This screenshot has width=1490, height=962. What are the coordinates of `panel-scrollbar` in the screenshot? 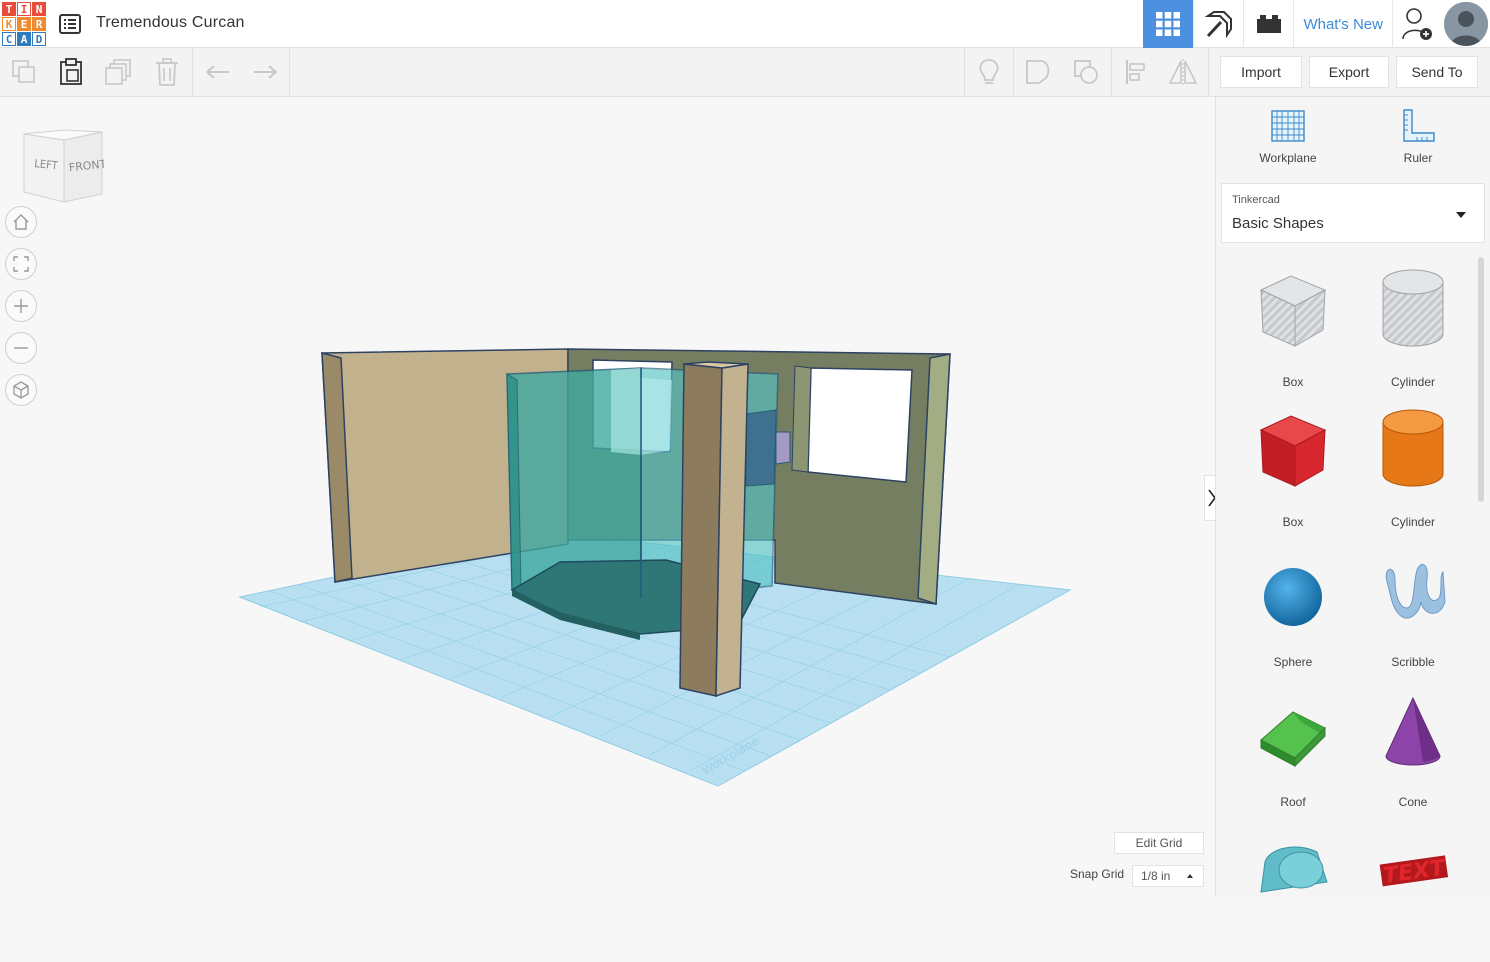 It's located at (1481, 379).